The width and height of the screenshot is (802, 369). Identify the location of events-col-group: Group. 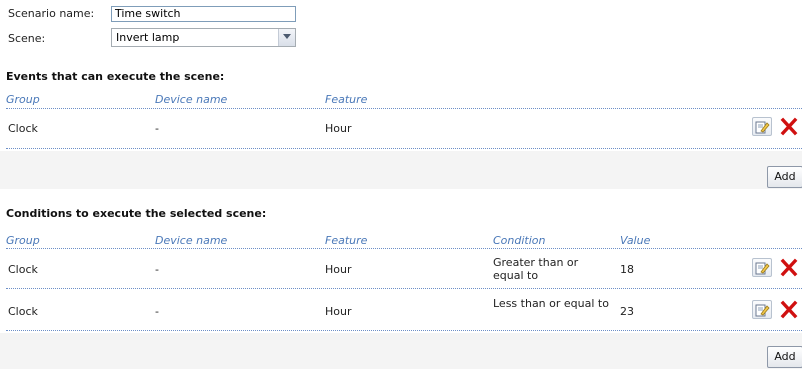
(23, 99).